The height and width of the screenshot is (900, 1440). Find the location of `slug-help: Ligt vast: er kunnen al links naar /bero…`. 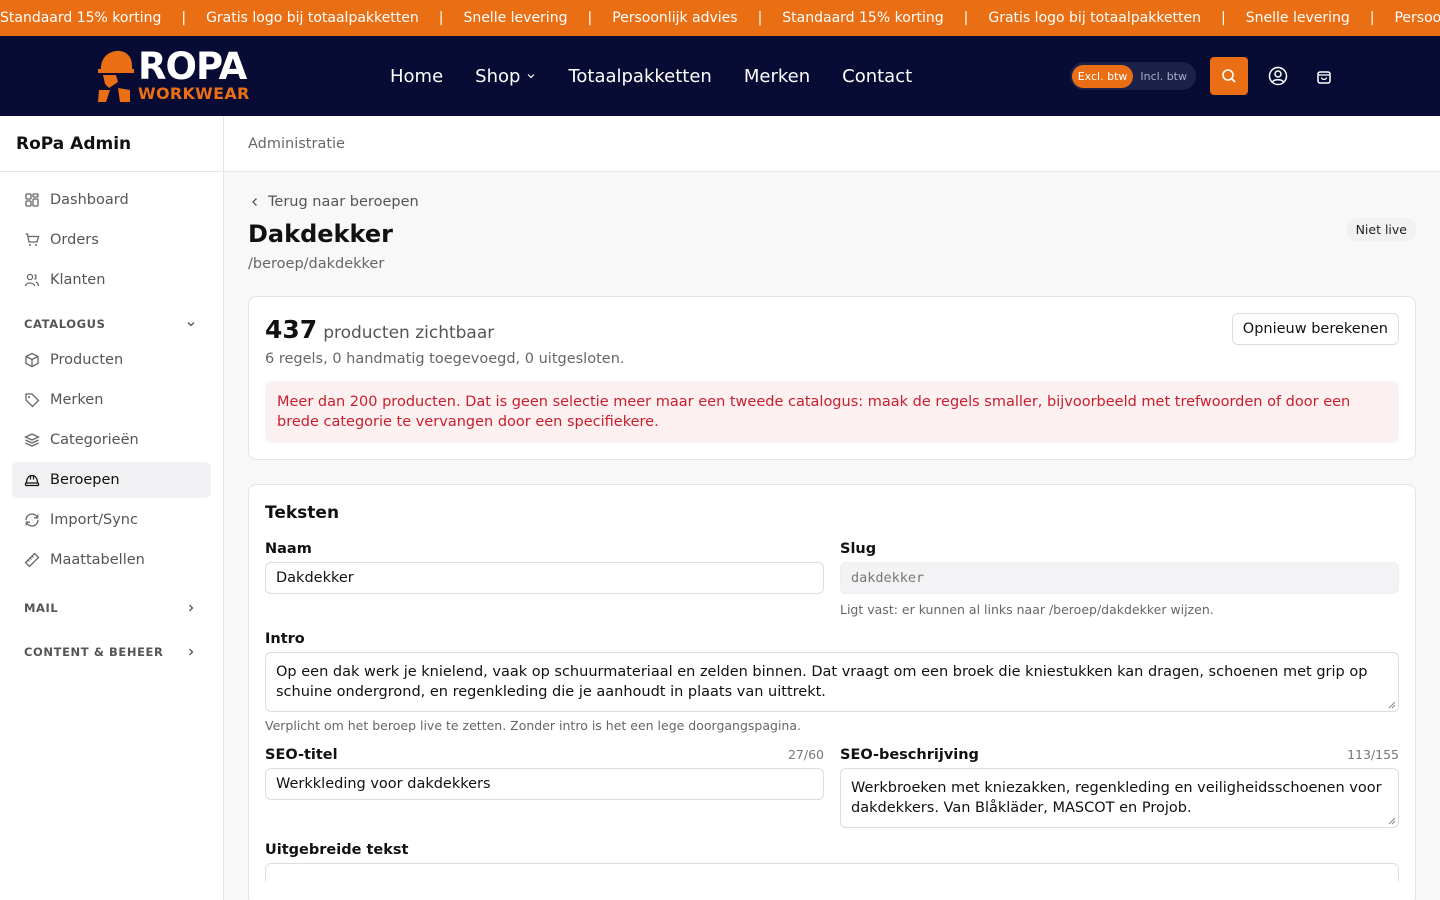

slug-help: Ligt vast: er kunnen al links naar /bero… is located at coordinates (1027, 609).